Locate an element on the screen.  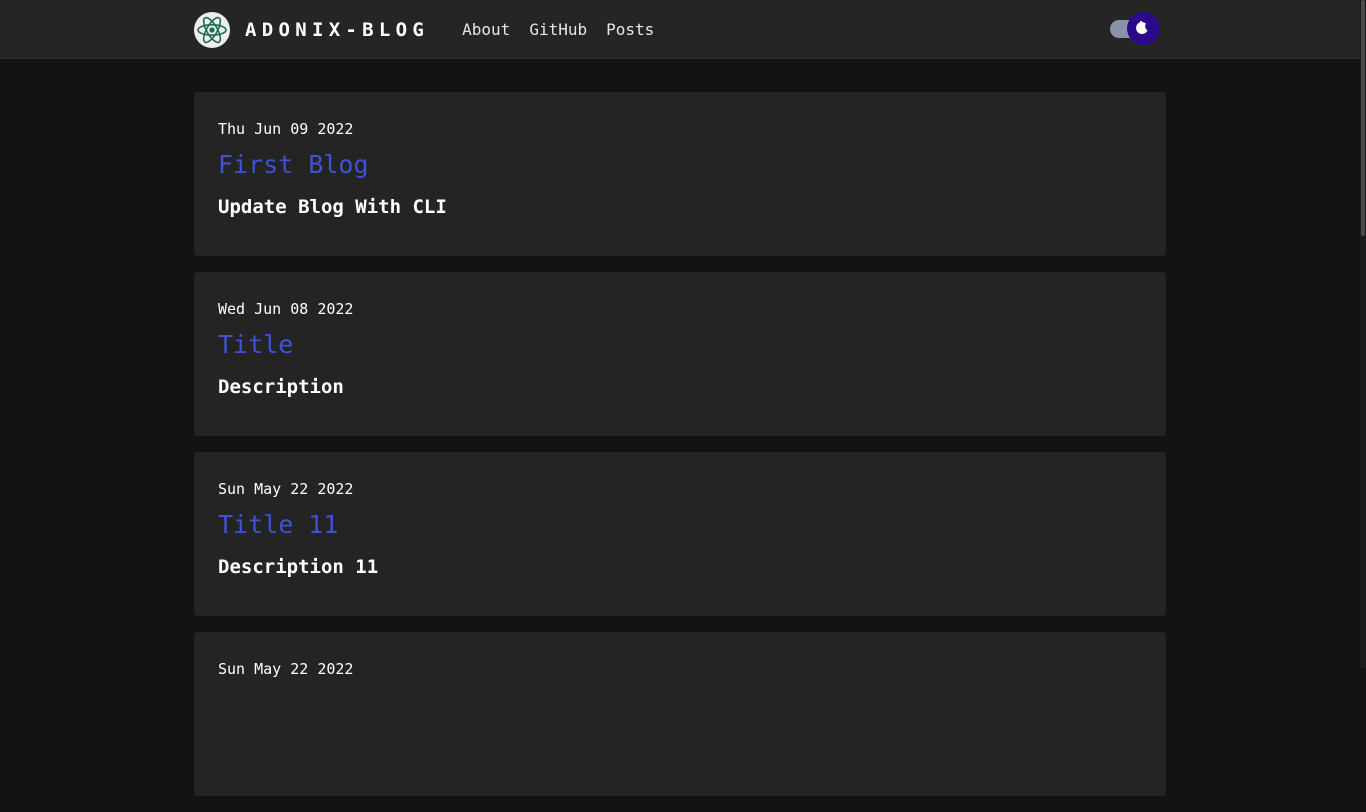
brand-name: ADONIX-BLOG is located at coordinates (337, 30).